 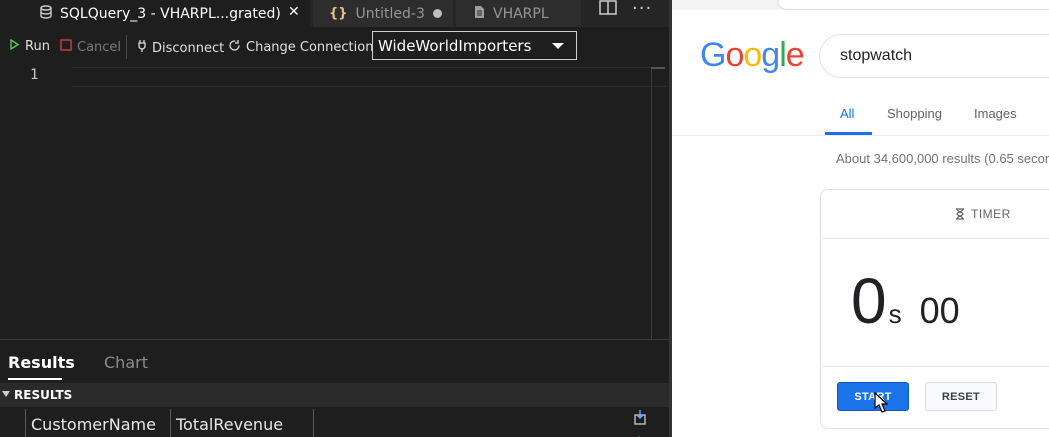 I want to click on browser-toolbar, so click(x=860, y=5).